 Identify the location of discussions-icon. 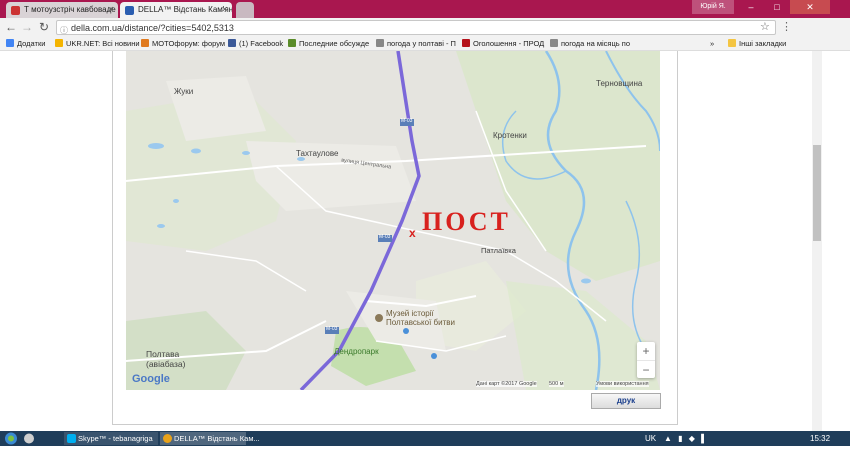
(292, 43).